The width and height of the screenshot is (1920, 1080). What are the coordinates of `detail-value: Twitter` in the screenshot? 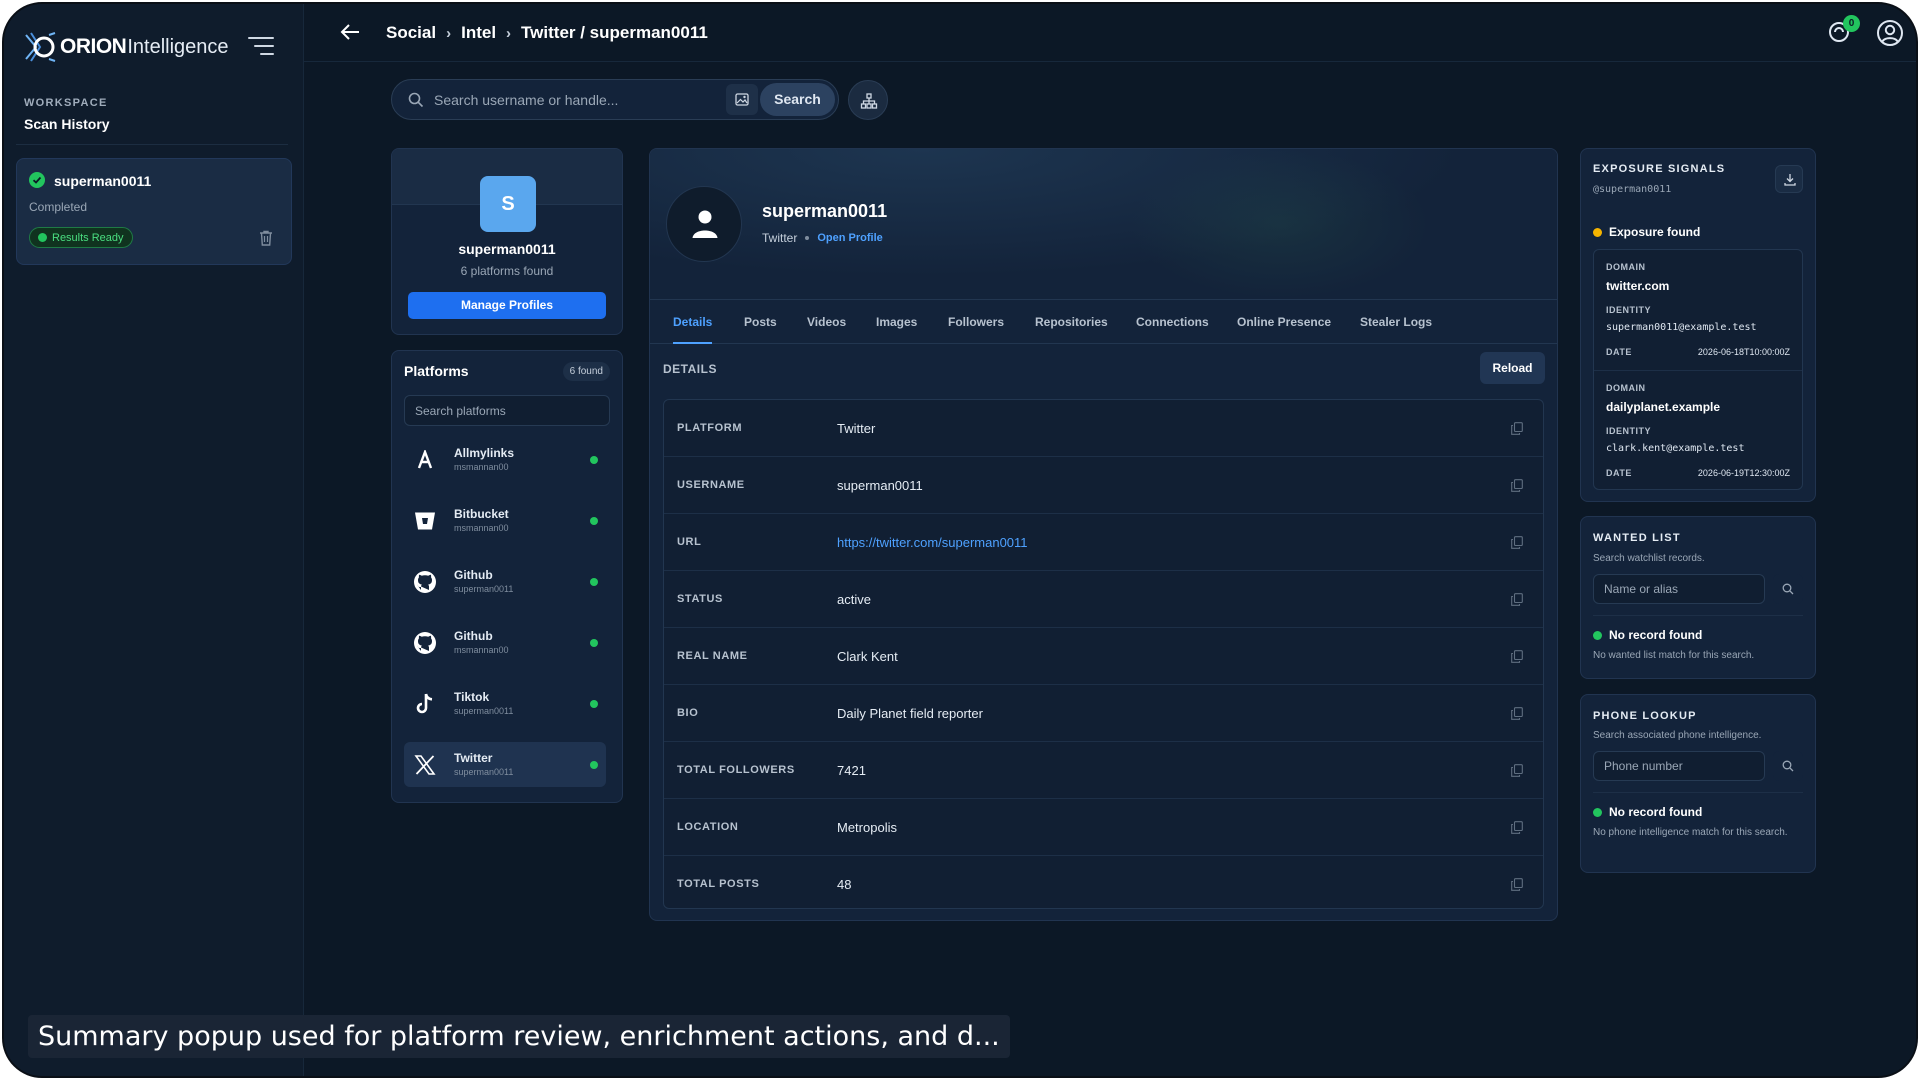 It's located at (856, 428).